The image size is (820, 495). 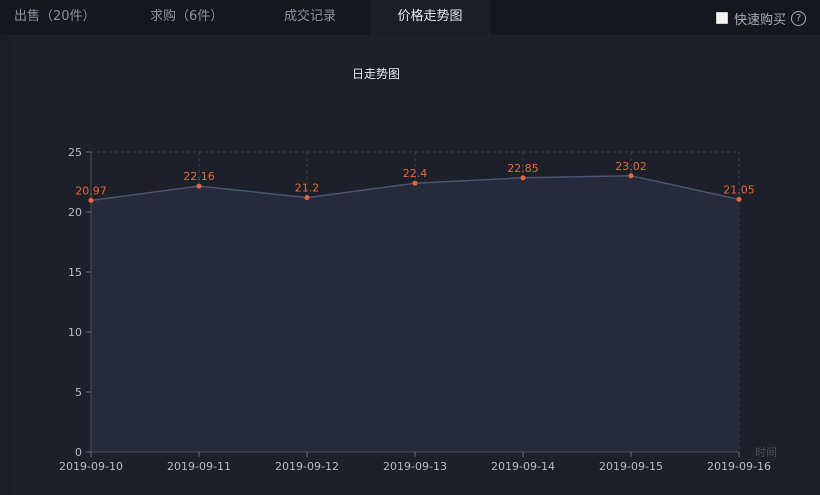 What do you see at coordinates (307, 188) in the screenshot?
I see `data-label: 21.2` at bounding box center [307, 188].